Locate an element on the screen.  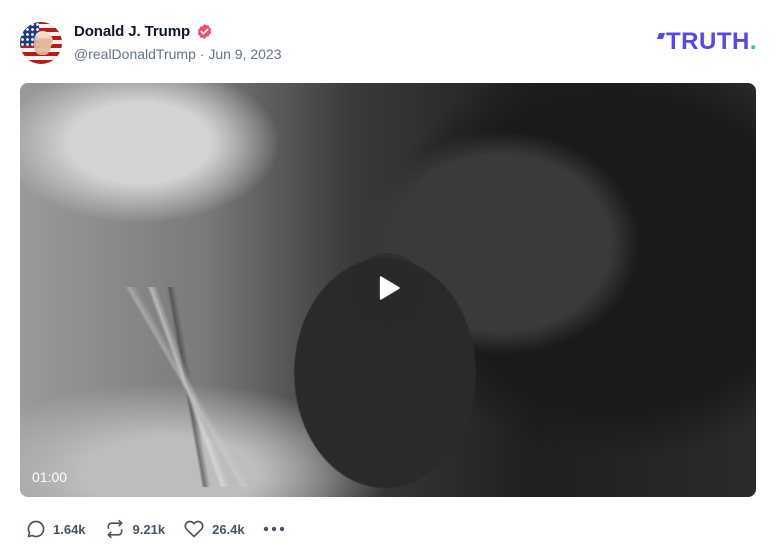
reply-button: 1.64k is located at coordinates (56, 529).